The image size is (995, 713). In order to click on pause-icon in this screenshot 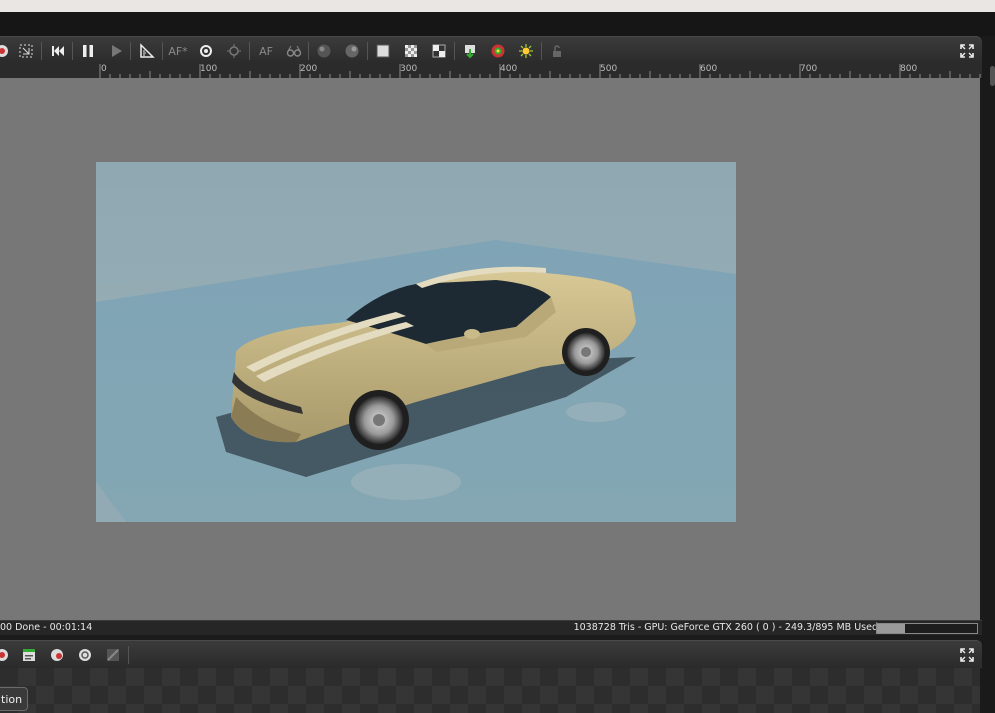, I will do `click(88, 51)`.